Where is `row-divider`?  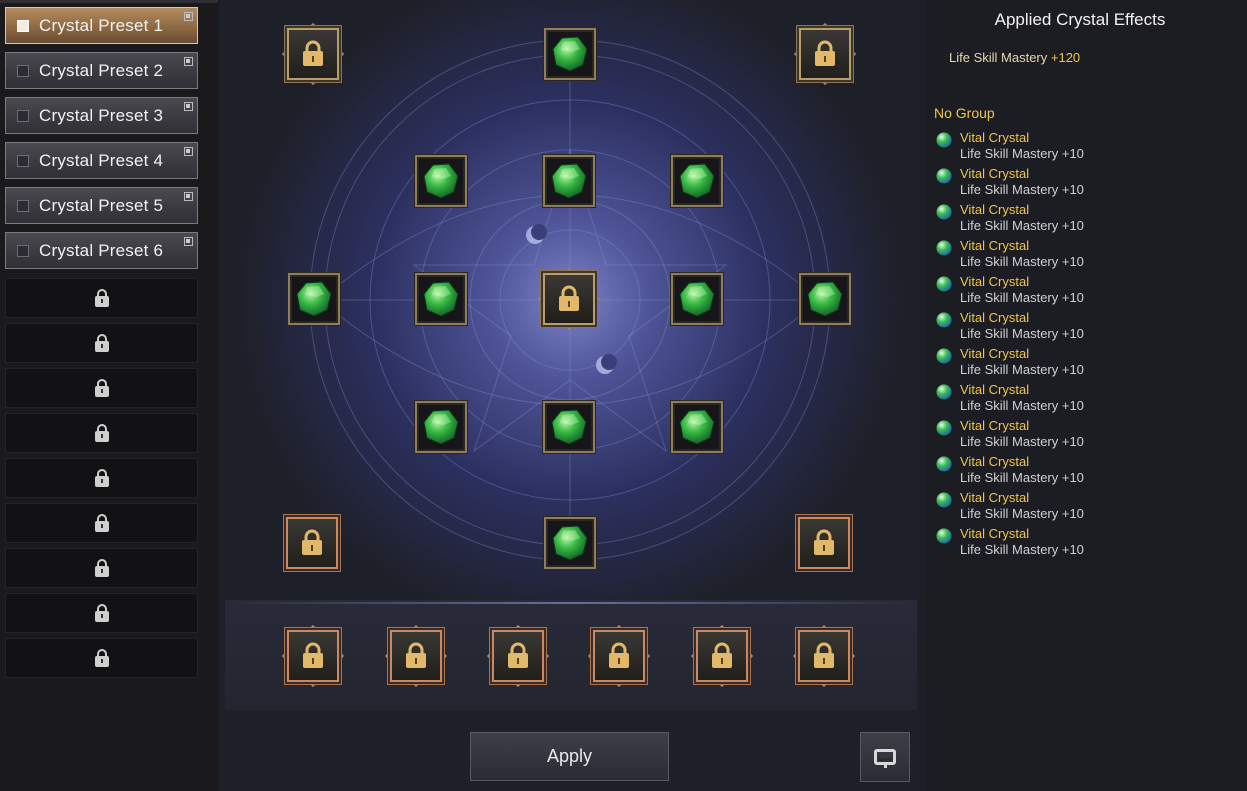
row-divider is located at coordinates (571, 603).